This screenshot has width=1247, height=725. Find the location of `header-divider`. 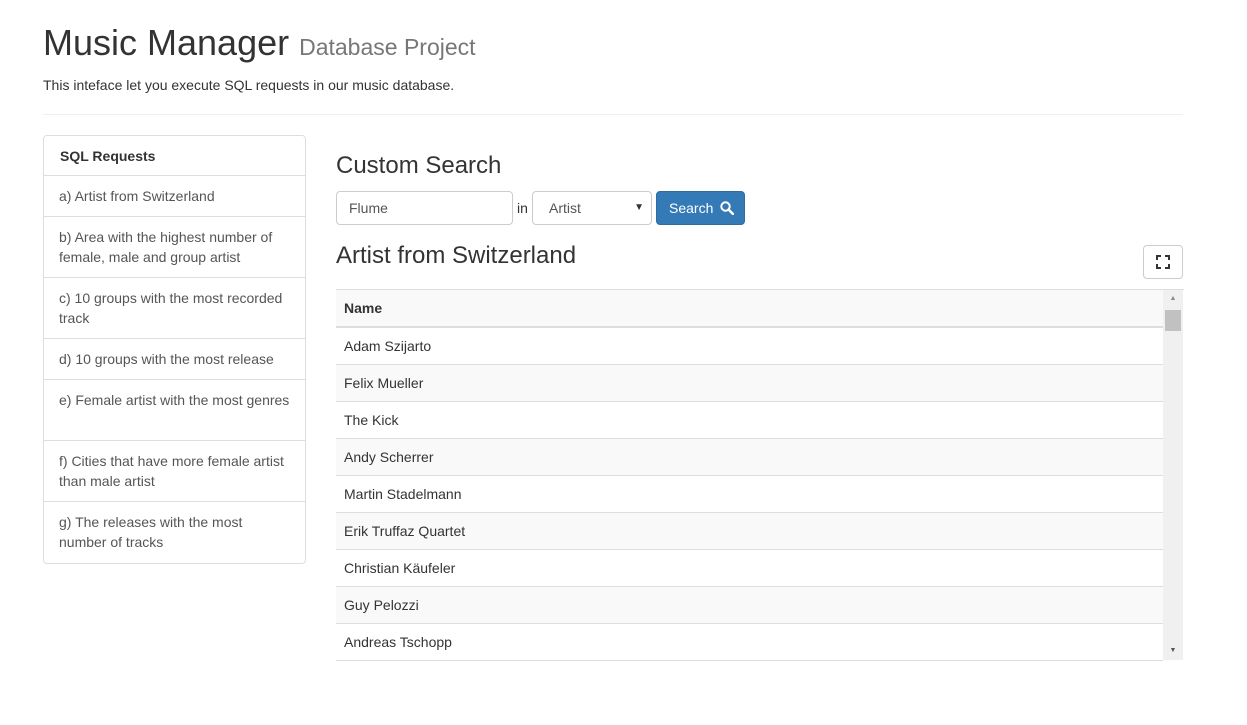

header-divider is located at coordinates (613, 114).